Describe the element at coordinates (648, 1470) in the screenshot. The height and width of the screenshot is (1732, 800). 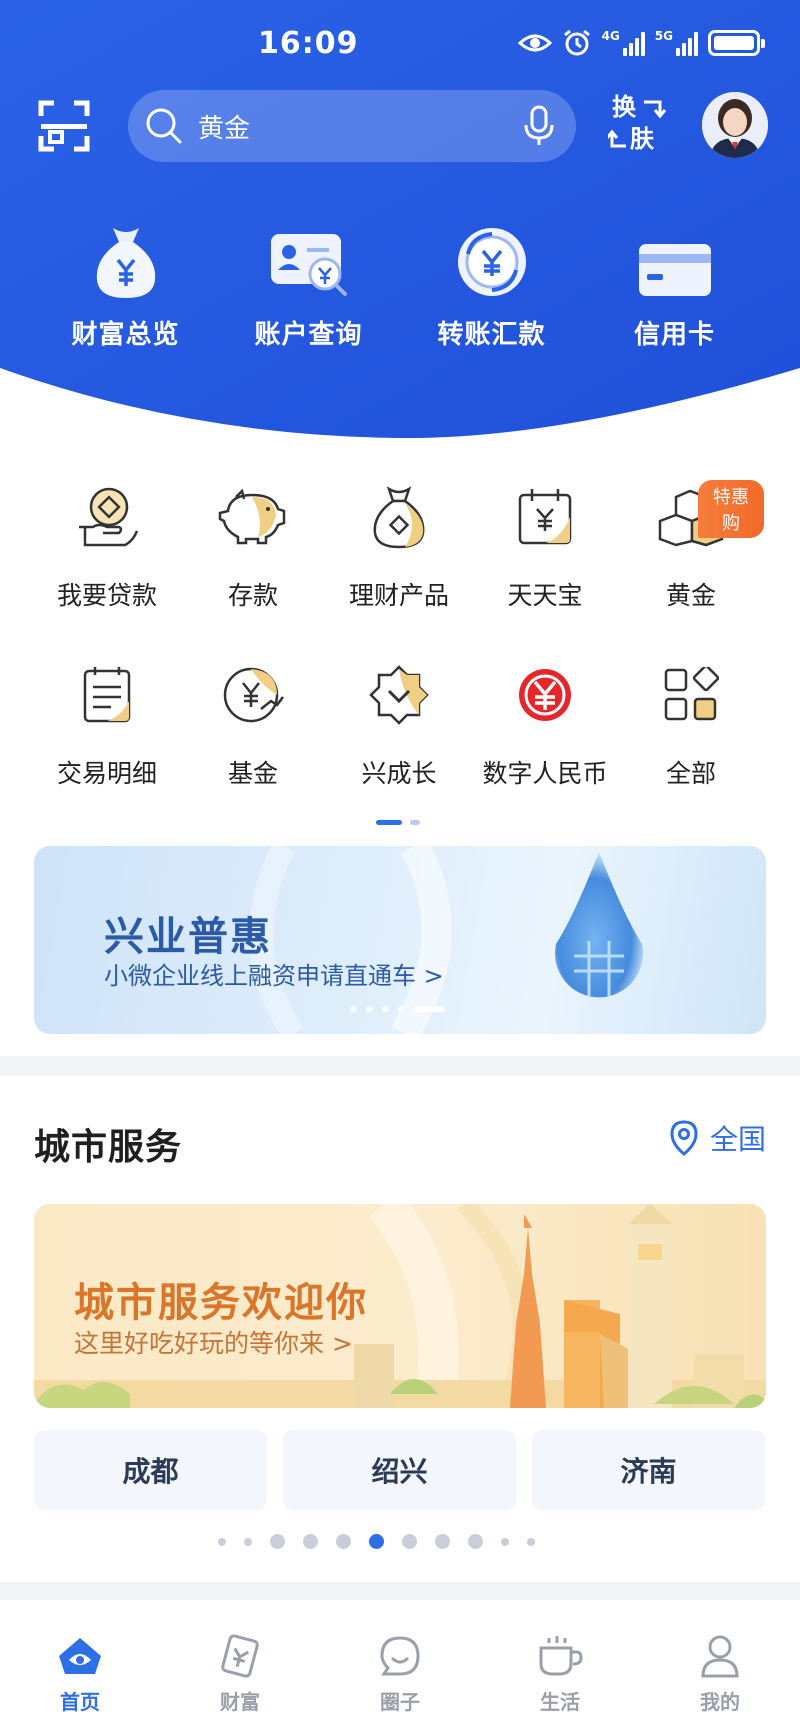
I see `city-button-jinan: 济南` at that location.